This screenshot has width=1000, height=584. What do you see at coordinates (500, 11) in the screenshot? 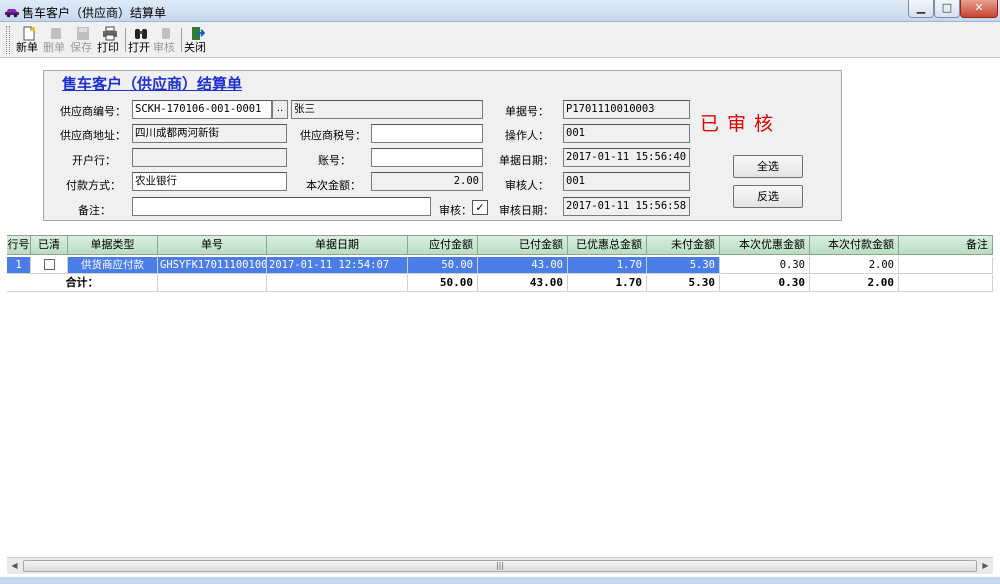
I see `title-bar: 售车客户（供应商）结算单 ▁ □ ✕` at bounding box center [500, 11].